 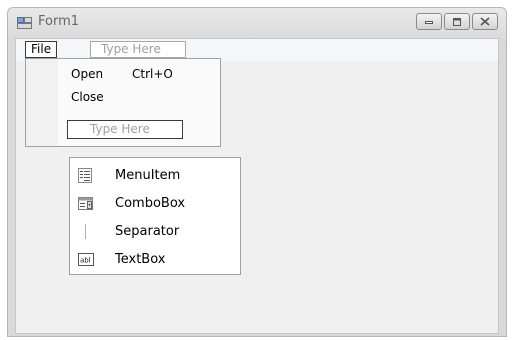 What do you see at coordinates (85, 175) in the screenshot?
I see `menu-item-icon` at bounding box center [85, 175].